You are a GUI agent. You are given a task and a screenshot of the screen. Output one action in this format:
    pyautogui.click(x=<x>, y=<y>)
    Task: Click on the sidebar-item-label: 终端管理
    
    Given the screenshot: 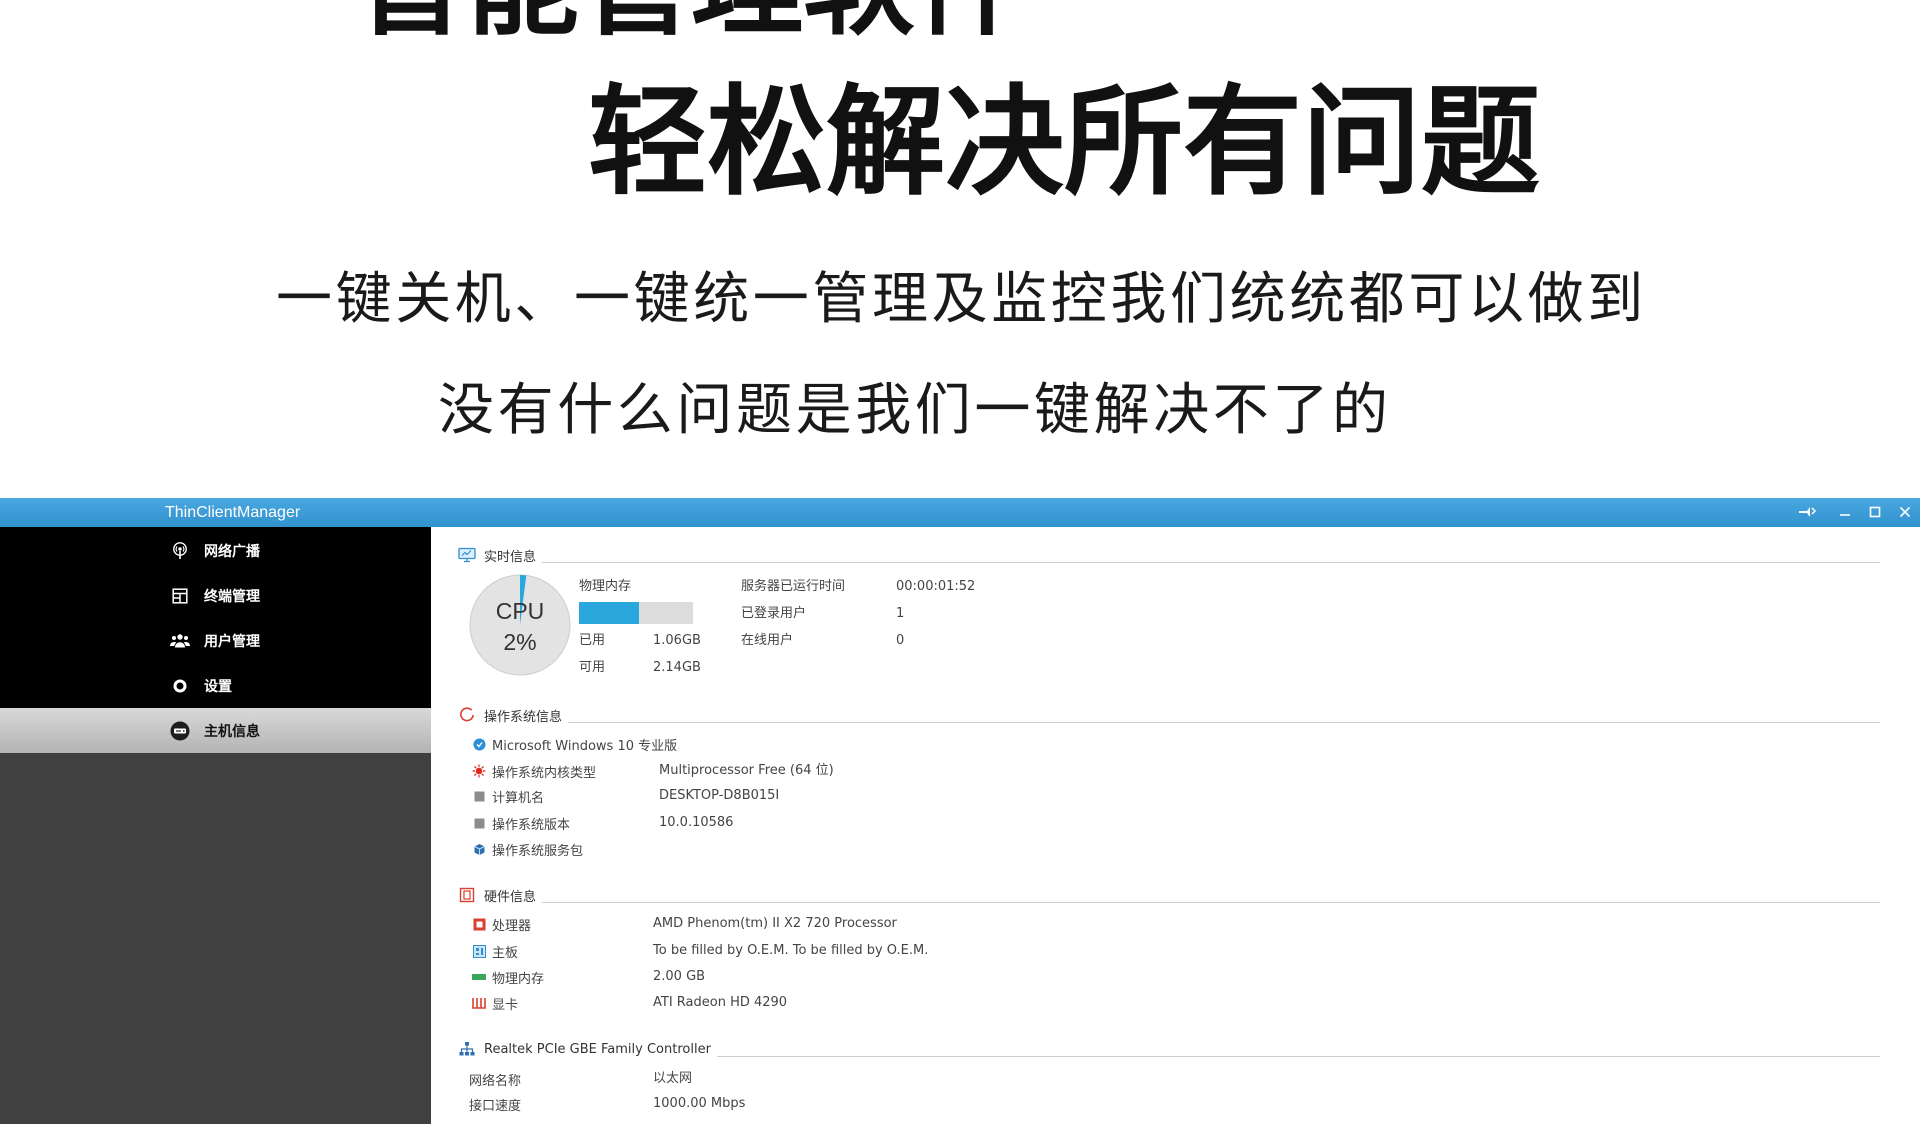 What is the action you would take?
    pyautogui.click(x=232, y=596)
    